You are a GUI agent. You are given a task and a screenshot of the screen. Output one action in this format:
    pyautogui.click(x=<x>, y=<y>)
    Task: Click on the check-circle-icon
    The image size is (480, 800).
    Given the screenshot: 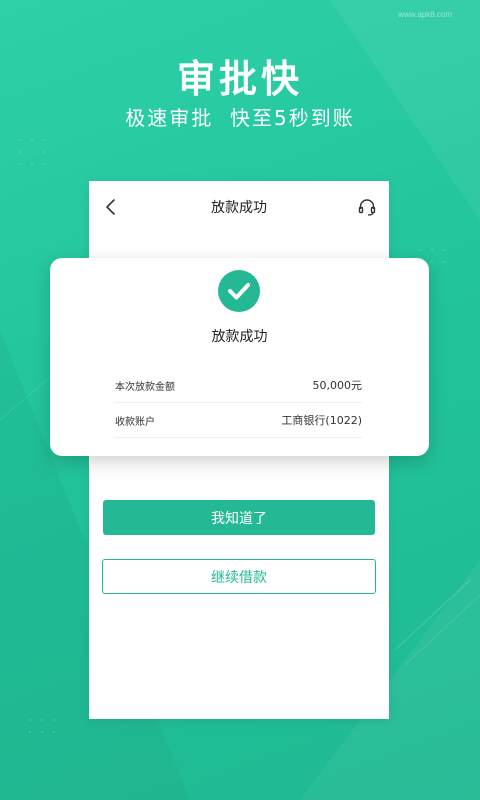 What is the action you would take?
    pyautogui.click(x=239, y=291)
    